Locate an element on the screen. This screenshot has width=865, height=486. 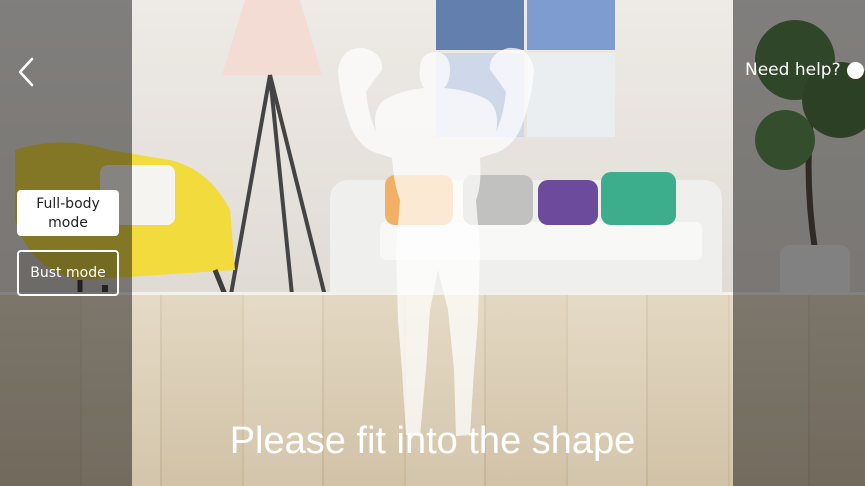
full-body-mode-button: Full-body mode is located at coordinates (68, 213).